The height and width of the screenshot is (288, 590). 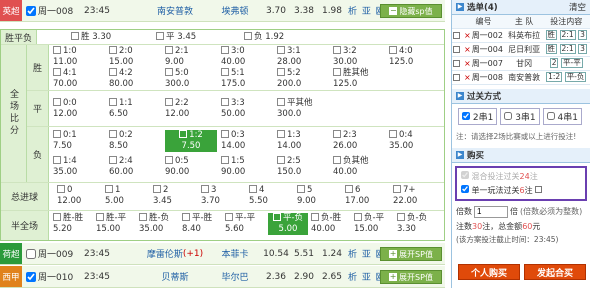 I want to click on pass-options: 2串1 3串1 4串1, so click(x=521, y=116).